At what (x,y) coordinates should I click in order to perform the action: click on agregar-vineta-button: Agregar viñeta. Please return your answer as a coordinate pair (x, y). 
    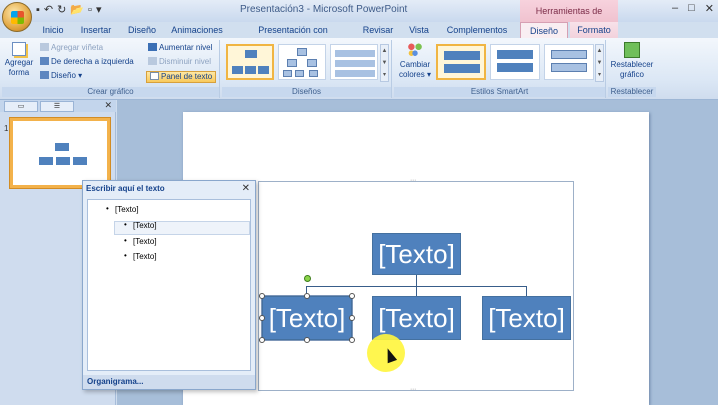
    Looking at the image, I should click on (71, 48).